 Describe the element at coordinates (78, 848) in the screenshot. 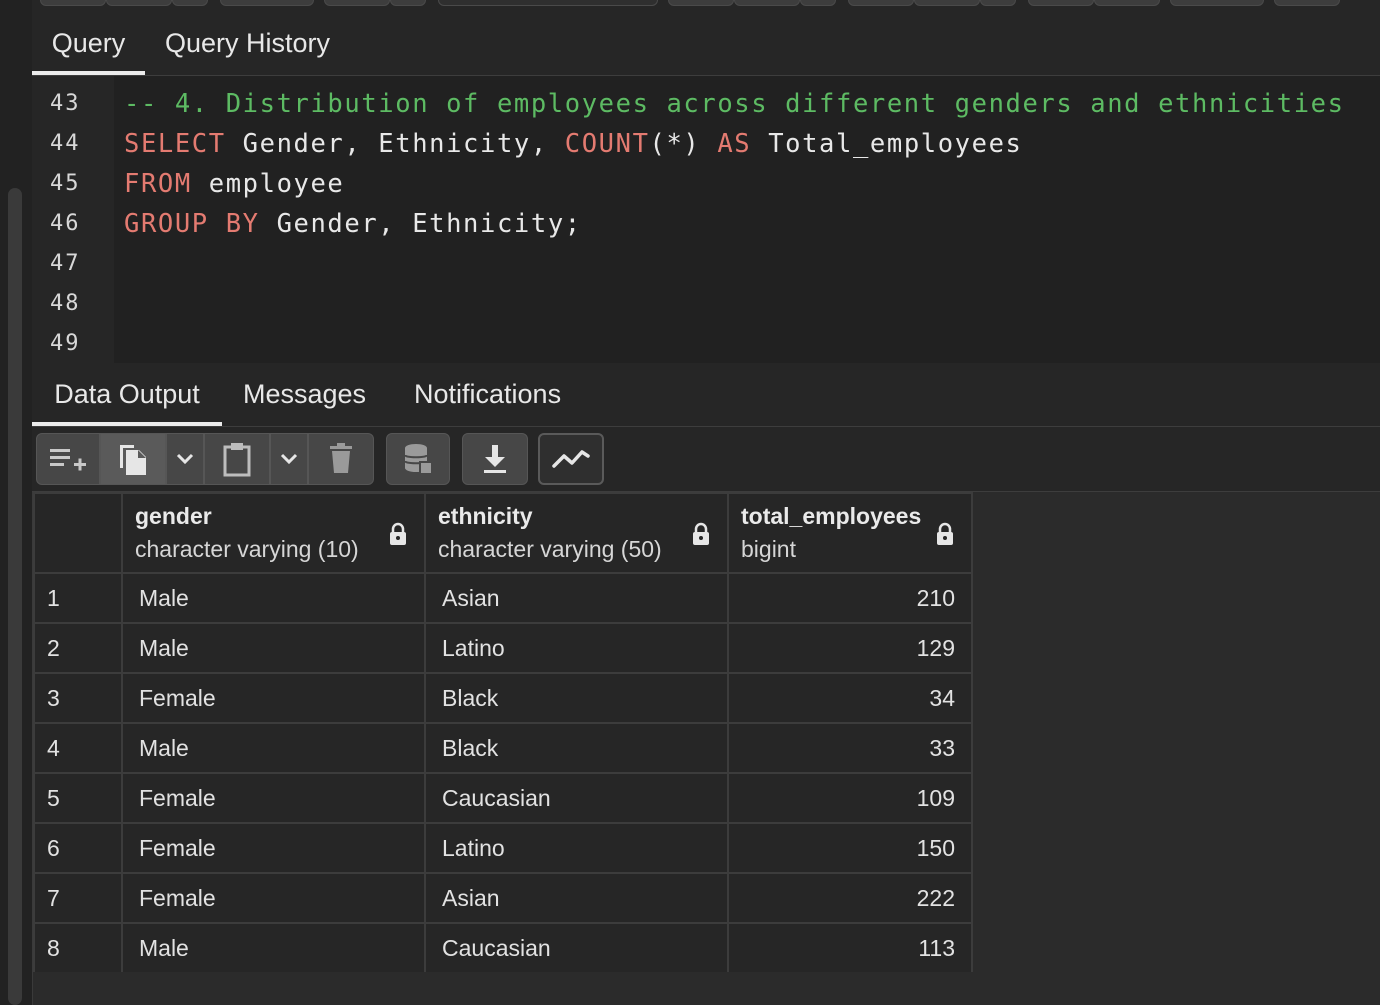

I see `row-number: 6` at that location.